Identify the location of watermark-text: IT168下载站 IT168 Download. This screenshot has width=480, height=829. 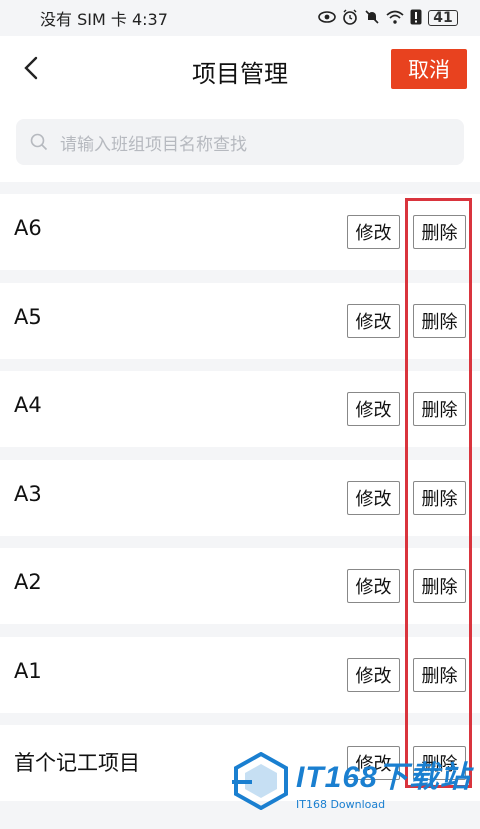
(383, 781).